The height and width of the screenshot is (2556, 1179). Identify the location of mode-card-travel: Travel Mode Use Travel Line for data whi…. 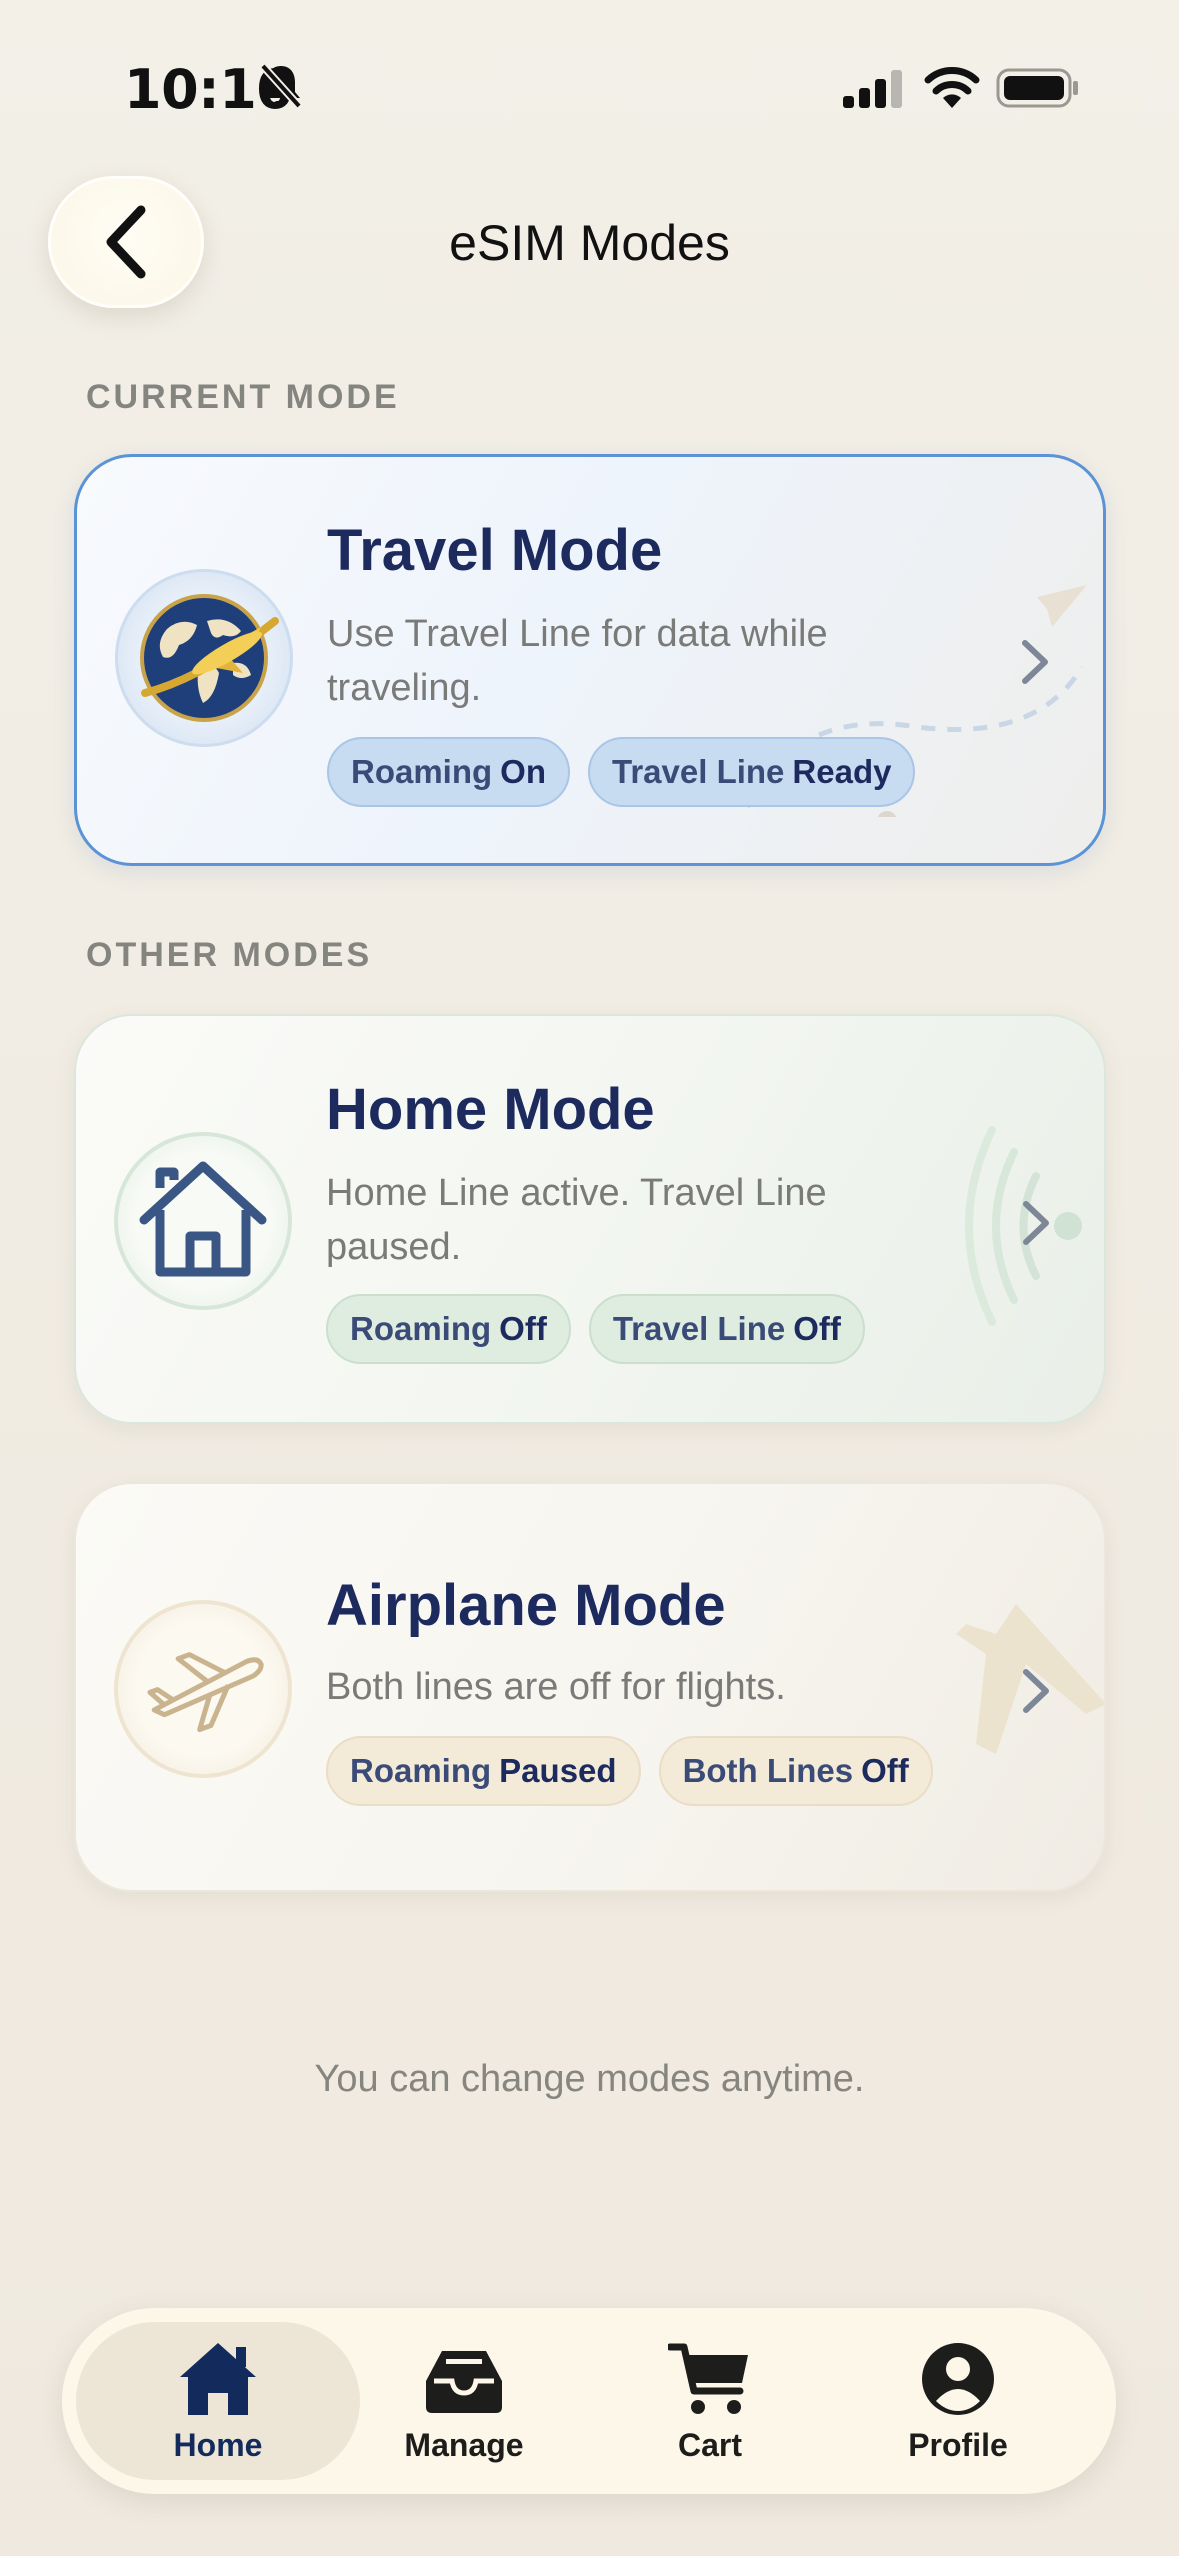
(590, 660).